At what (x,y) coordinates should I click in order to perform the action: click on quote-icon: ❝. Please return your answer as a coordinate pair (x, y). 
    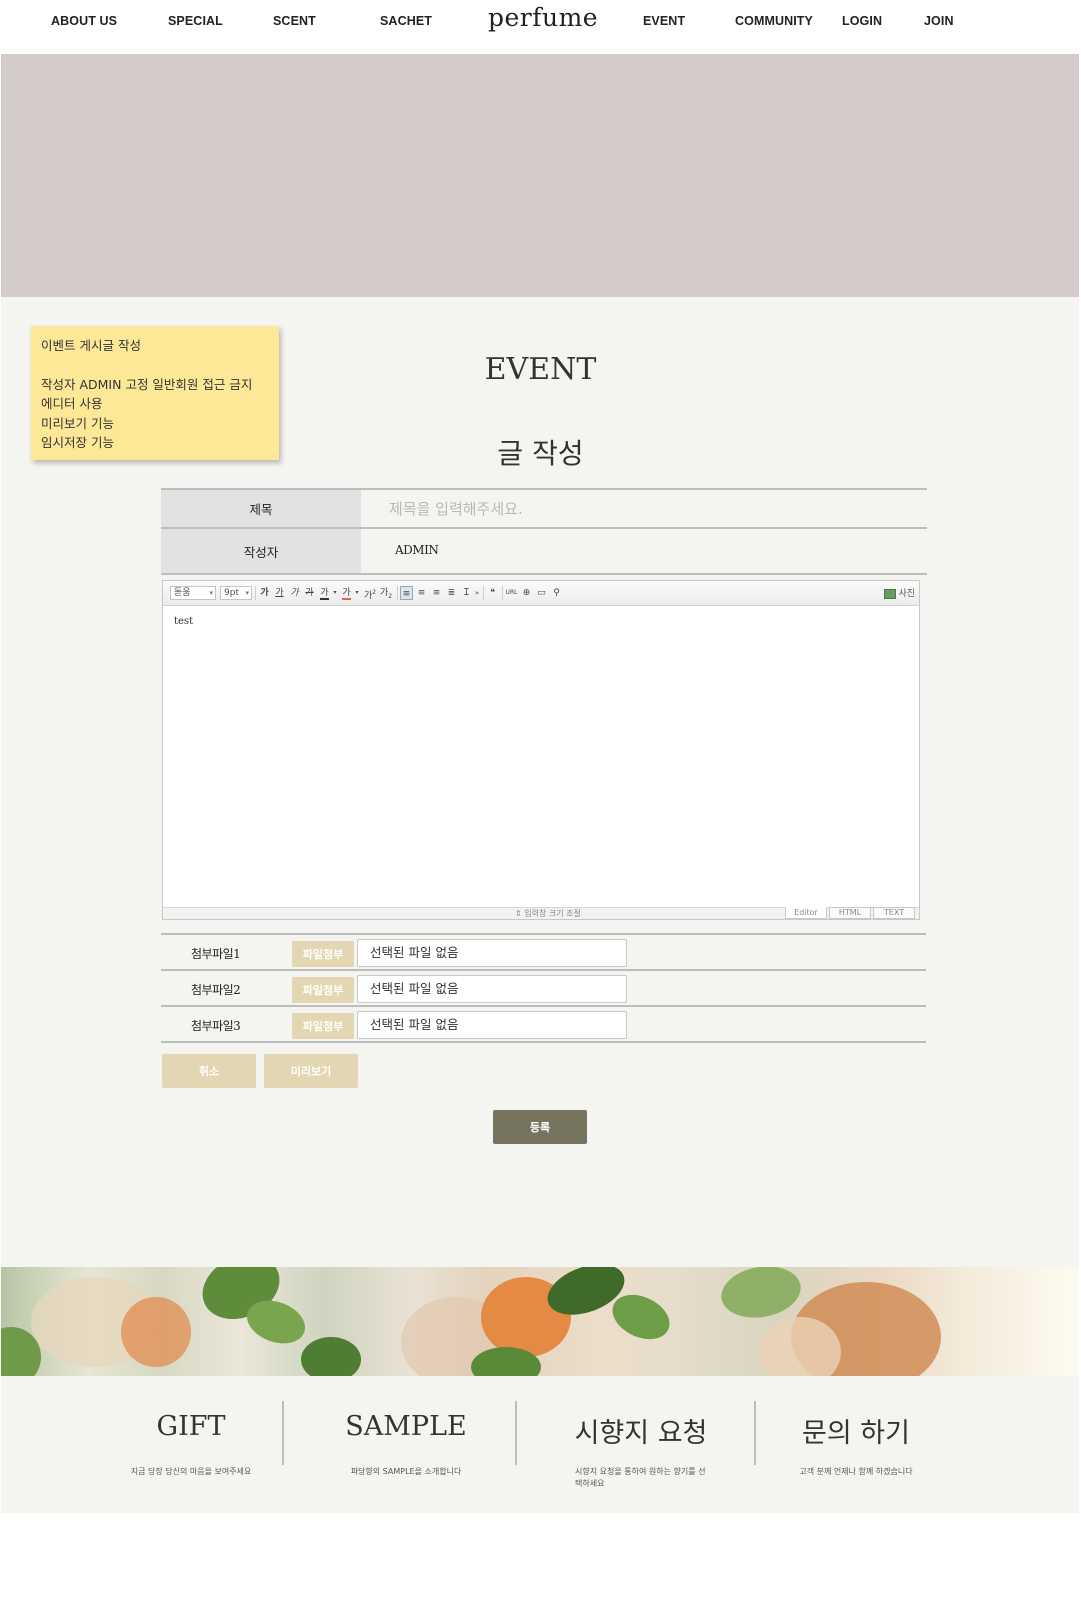
    Looking at the image, I should click on (492, 593).